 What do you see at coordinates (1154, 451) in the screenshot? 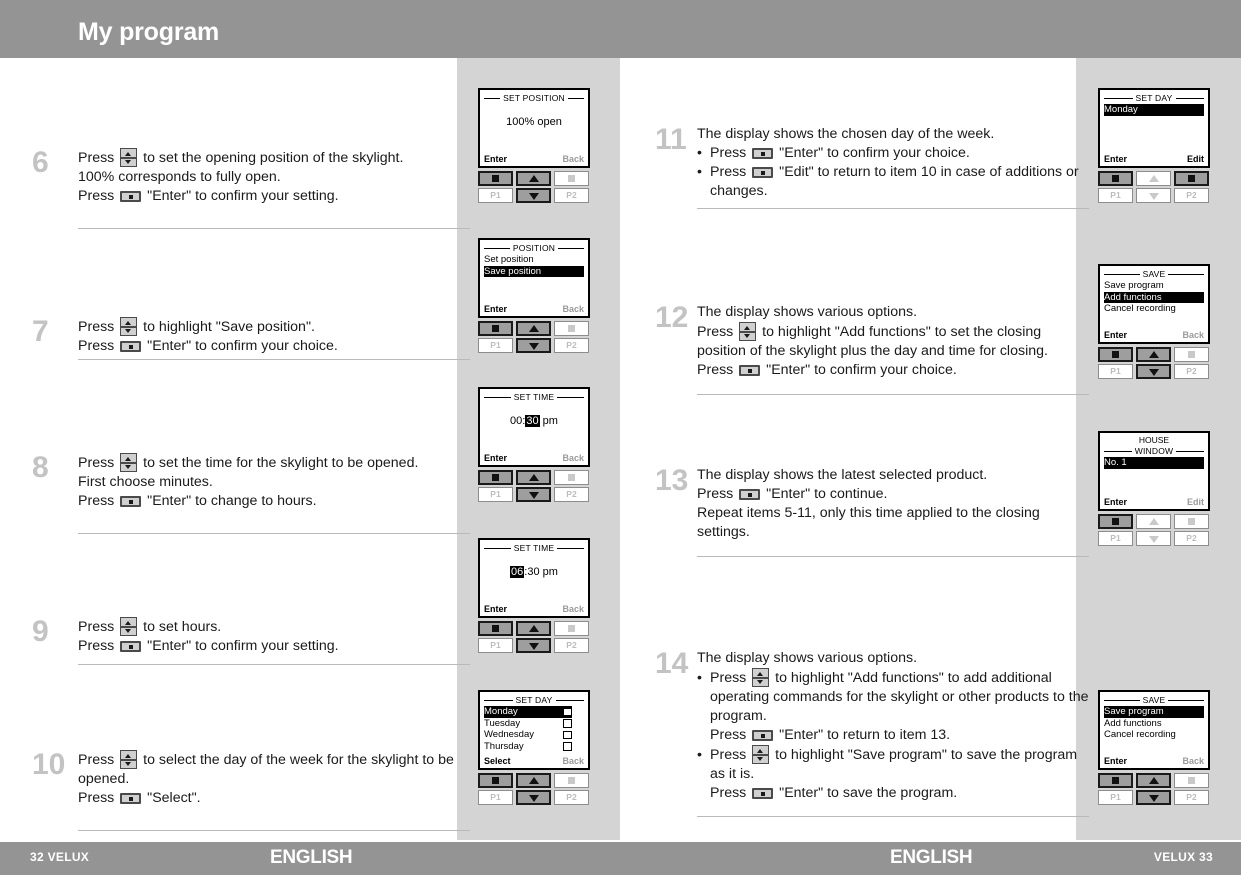
I see `screen-title-row: WINDOW` at bounding box center [1154, 451].